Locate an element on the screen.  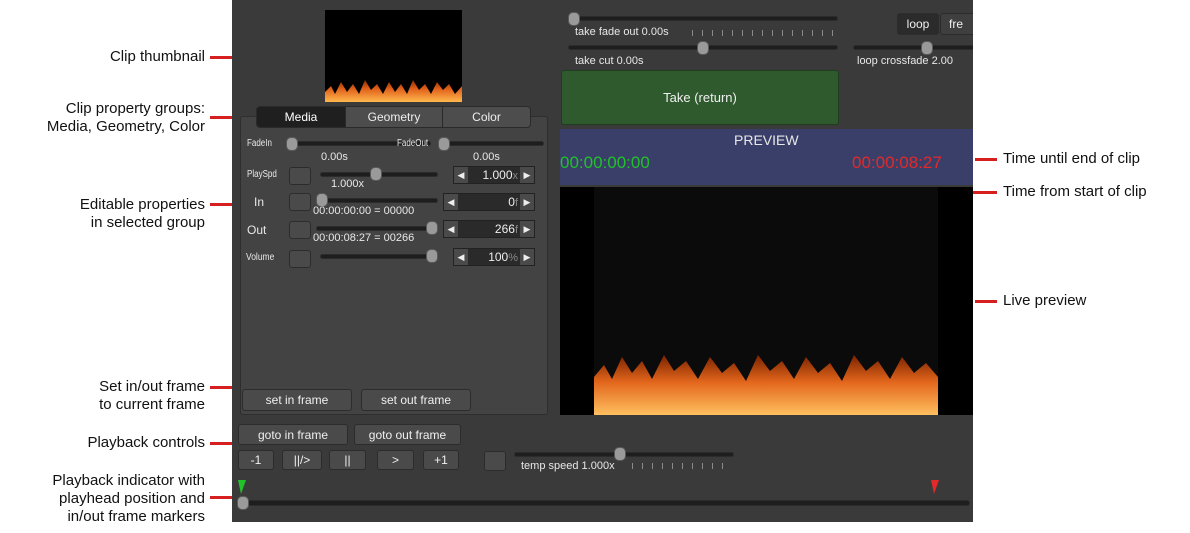
annotation-line-time-until-end is located at coordinates (986, 159).